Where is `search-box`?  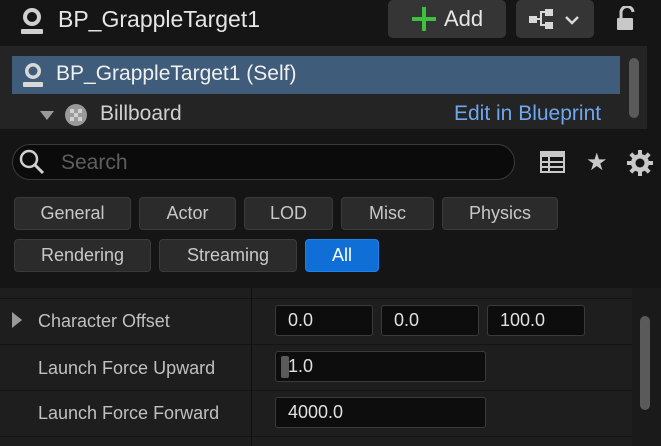
search-box is located at coordinates (263, 162).